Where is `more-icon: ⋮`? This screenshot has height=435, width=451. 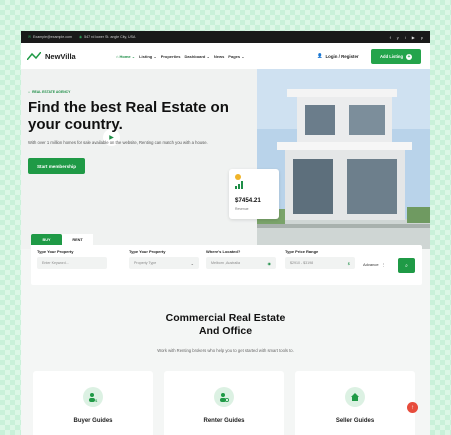 more-icon: ⋮ is located at coordinates (383, 264).